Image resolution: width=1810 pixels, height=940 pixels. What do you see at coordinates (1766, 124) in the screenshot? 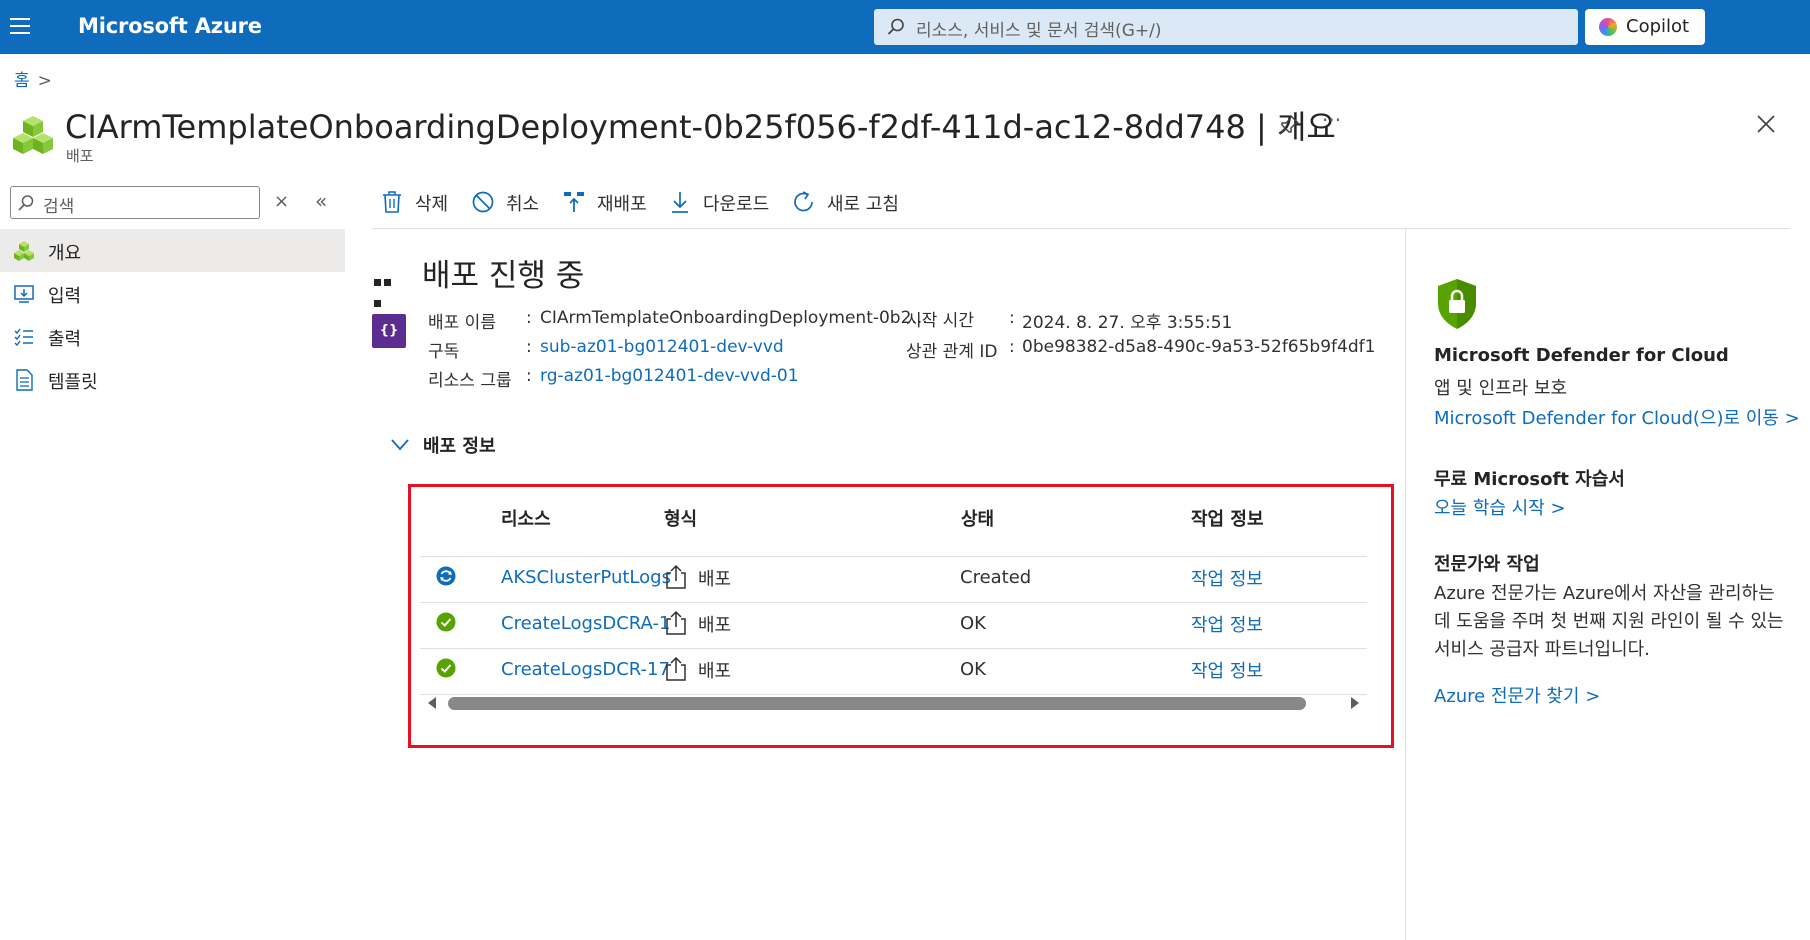
I see `close-icon` at bounding box center [1766, 124].